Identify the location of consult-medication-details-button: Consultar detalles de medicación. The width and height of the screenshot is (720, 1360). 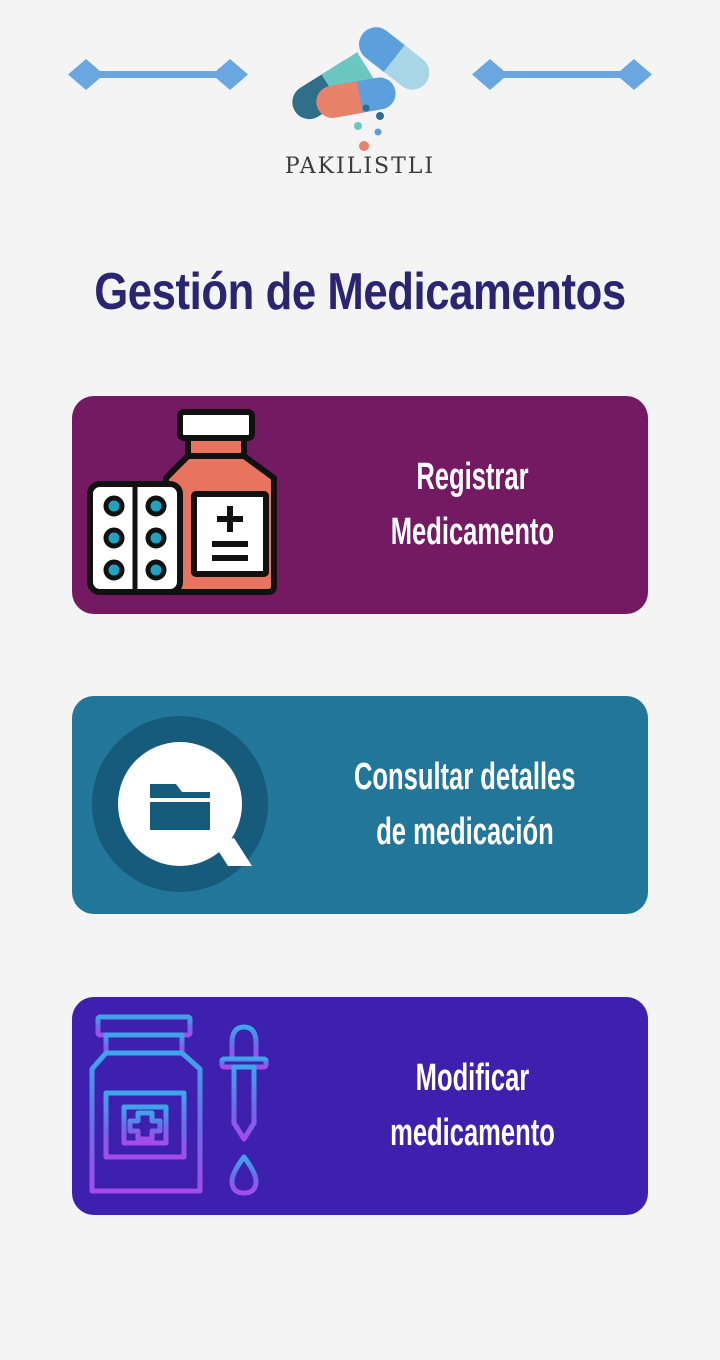
(360, 805).